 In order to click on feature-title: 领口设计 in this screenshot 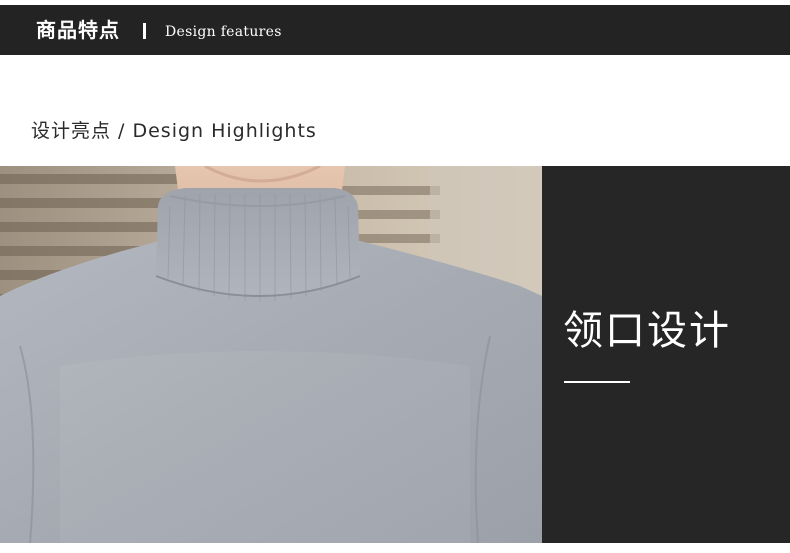, I will do `click(647, 331)`.